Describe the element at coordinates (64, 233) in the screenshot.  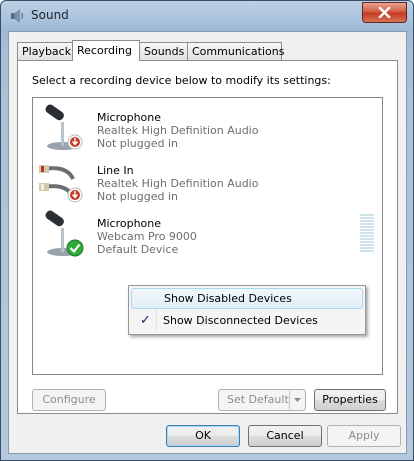
I see `microphone-default-icon` at that location.